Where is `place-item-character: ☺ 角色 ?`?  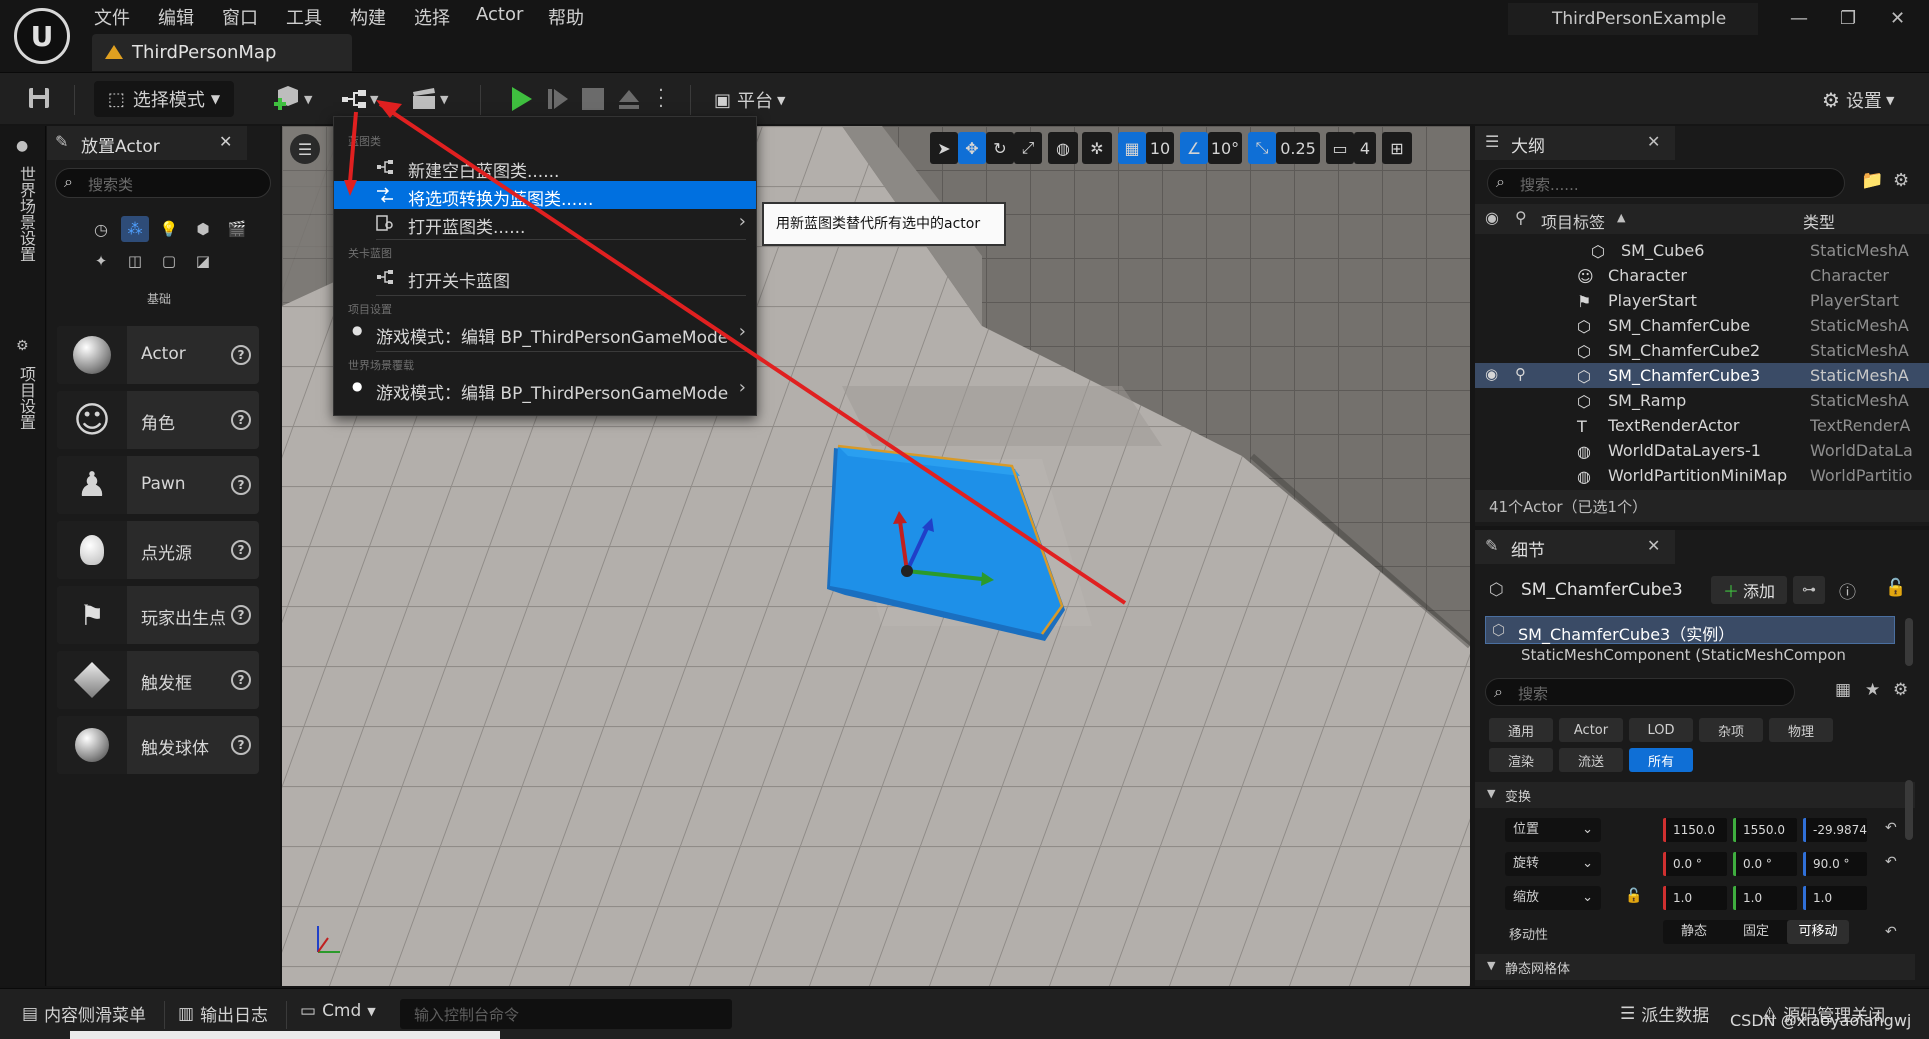
place-item-character: ☺ 角色 ? is located at coordinates (158, 420).